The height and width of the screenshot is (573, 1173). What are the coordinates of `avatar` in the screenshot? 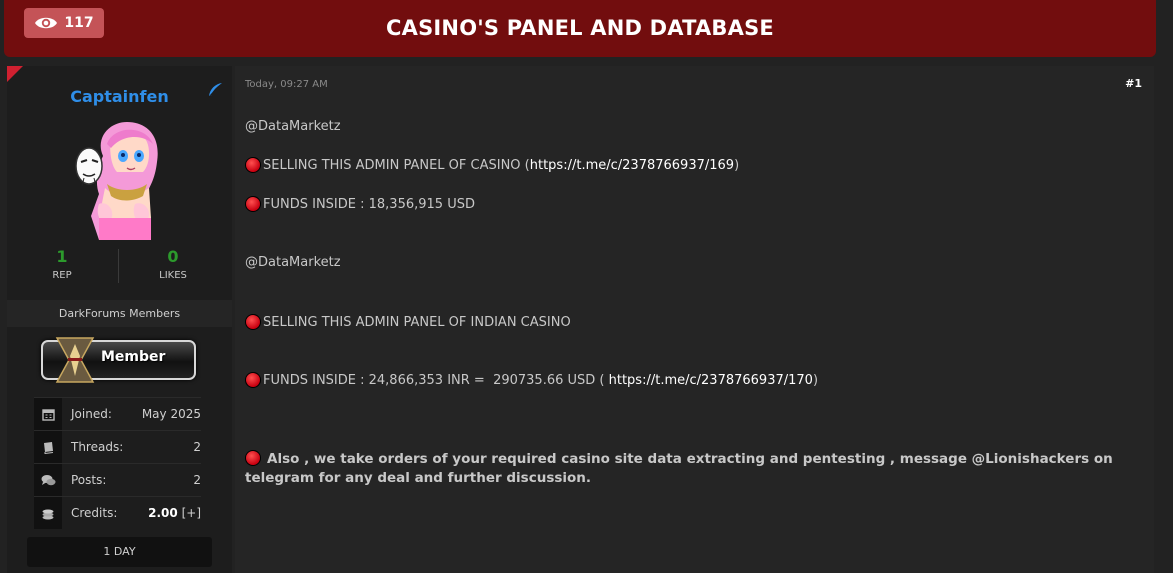 It's located at (121, 179).